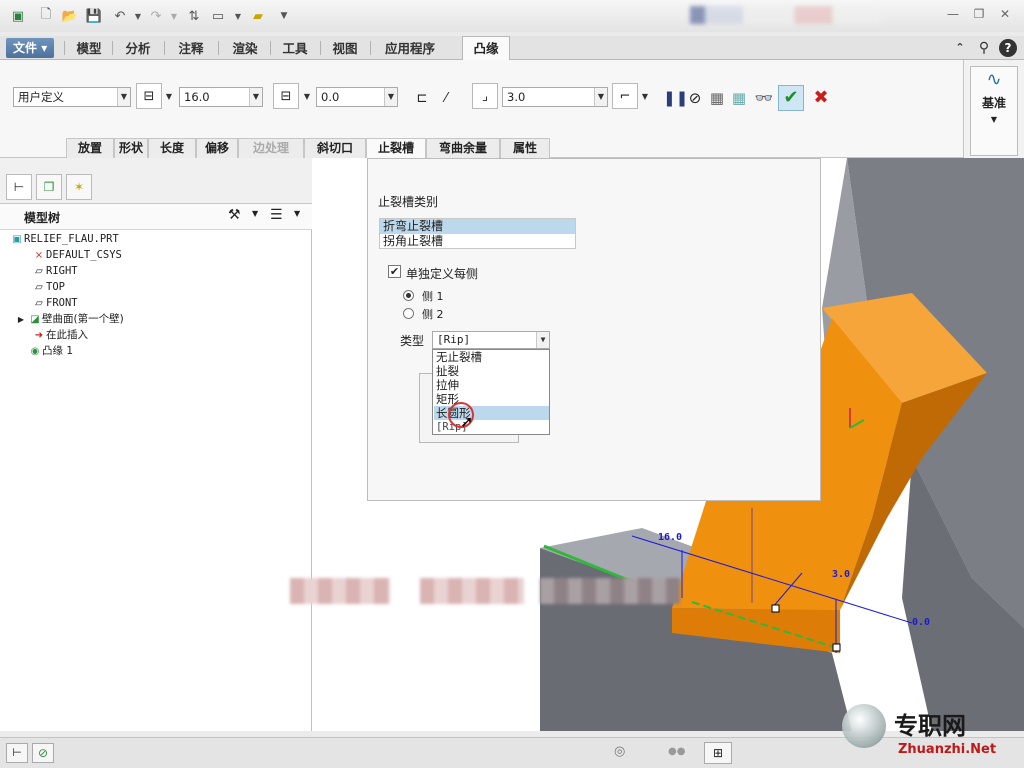  What do you see at coordinates (194, 16) in the screenshot?
I see `regenerate-icon: ⇅` at bounding box center [194, 16].